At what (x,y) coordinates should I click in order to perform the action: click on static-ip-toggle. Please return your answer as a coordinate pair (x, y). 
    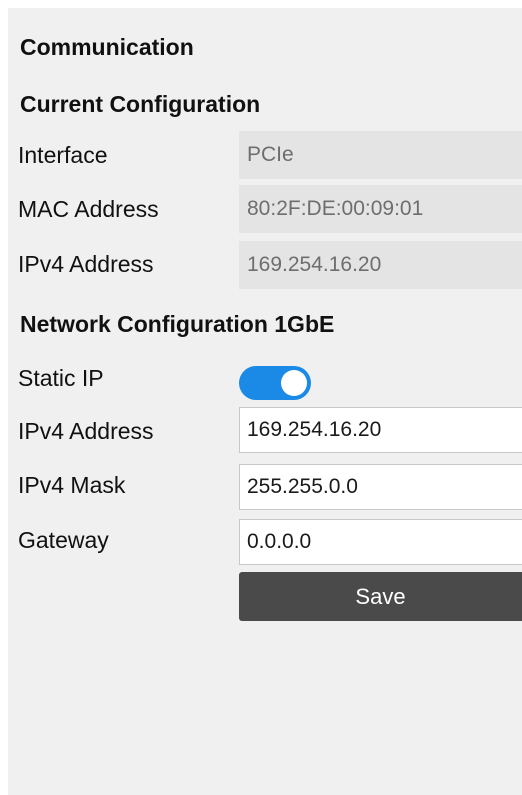
    Looking at the image, I should click on (275, 383).